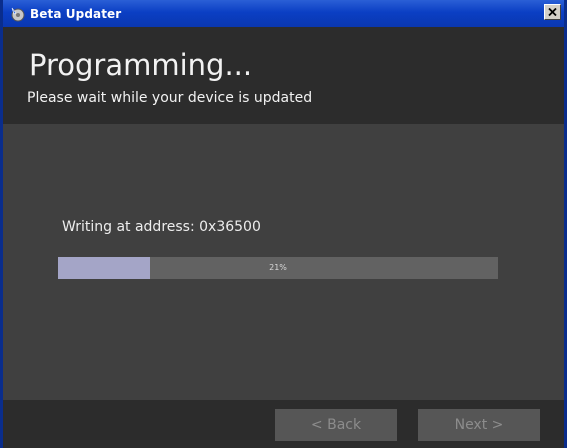 The height and width of the screenshot is (448, 567). Describe the element at coordinates (161, 227) in the screenshot. I see `status-text: Writing at address: 0x36500` at that location.